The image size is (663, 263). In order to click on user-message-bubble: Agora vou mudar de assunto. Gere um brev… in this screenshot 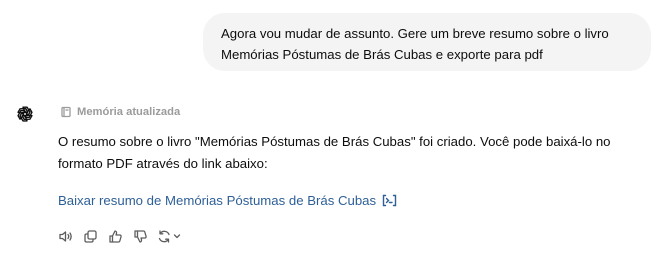, I will do `click(427, 42)`.